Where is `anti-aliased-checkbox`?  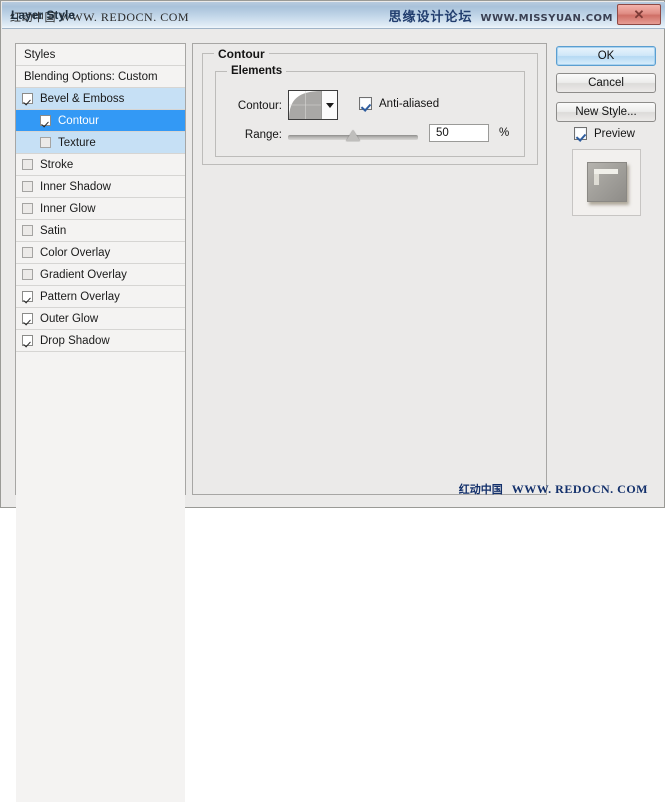 anti-aliased-checkbox is located at coordinates (365, 103).